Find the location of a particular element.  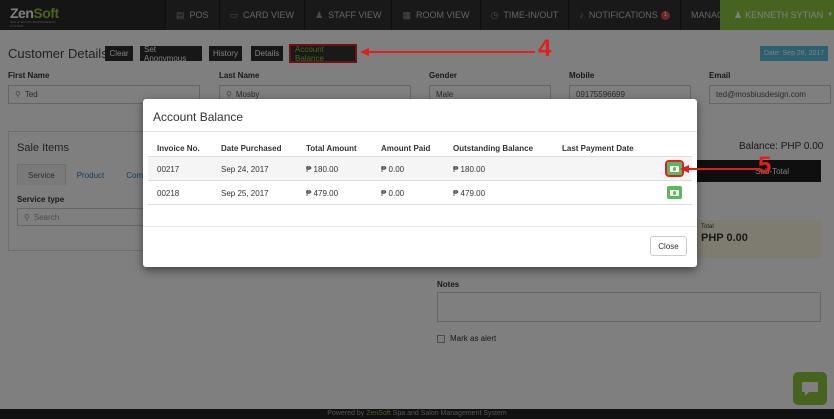

annotation-step-4: 4 is located at coordinates (545, 48).